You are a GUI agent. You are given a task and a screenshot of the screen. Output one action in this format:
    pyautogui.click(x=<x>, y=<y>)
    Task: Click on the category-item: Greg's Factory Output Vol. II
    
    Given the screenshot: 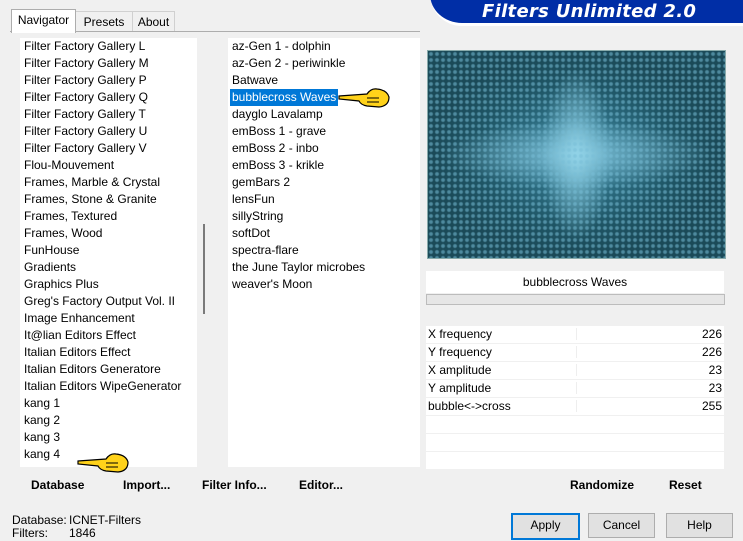 What is the action you would take?
    pyautogui.click(x=97, y=301)
    